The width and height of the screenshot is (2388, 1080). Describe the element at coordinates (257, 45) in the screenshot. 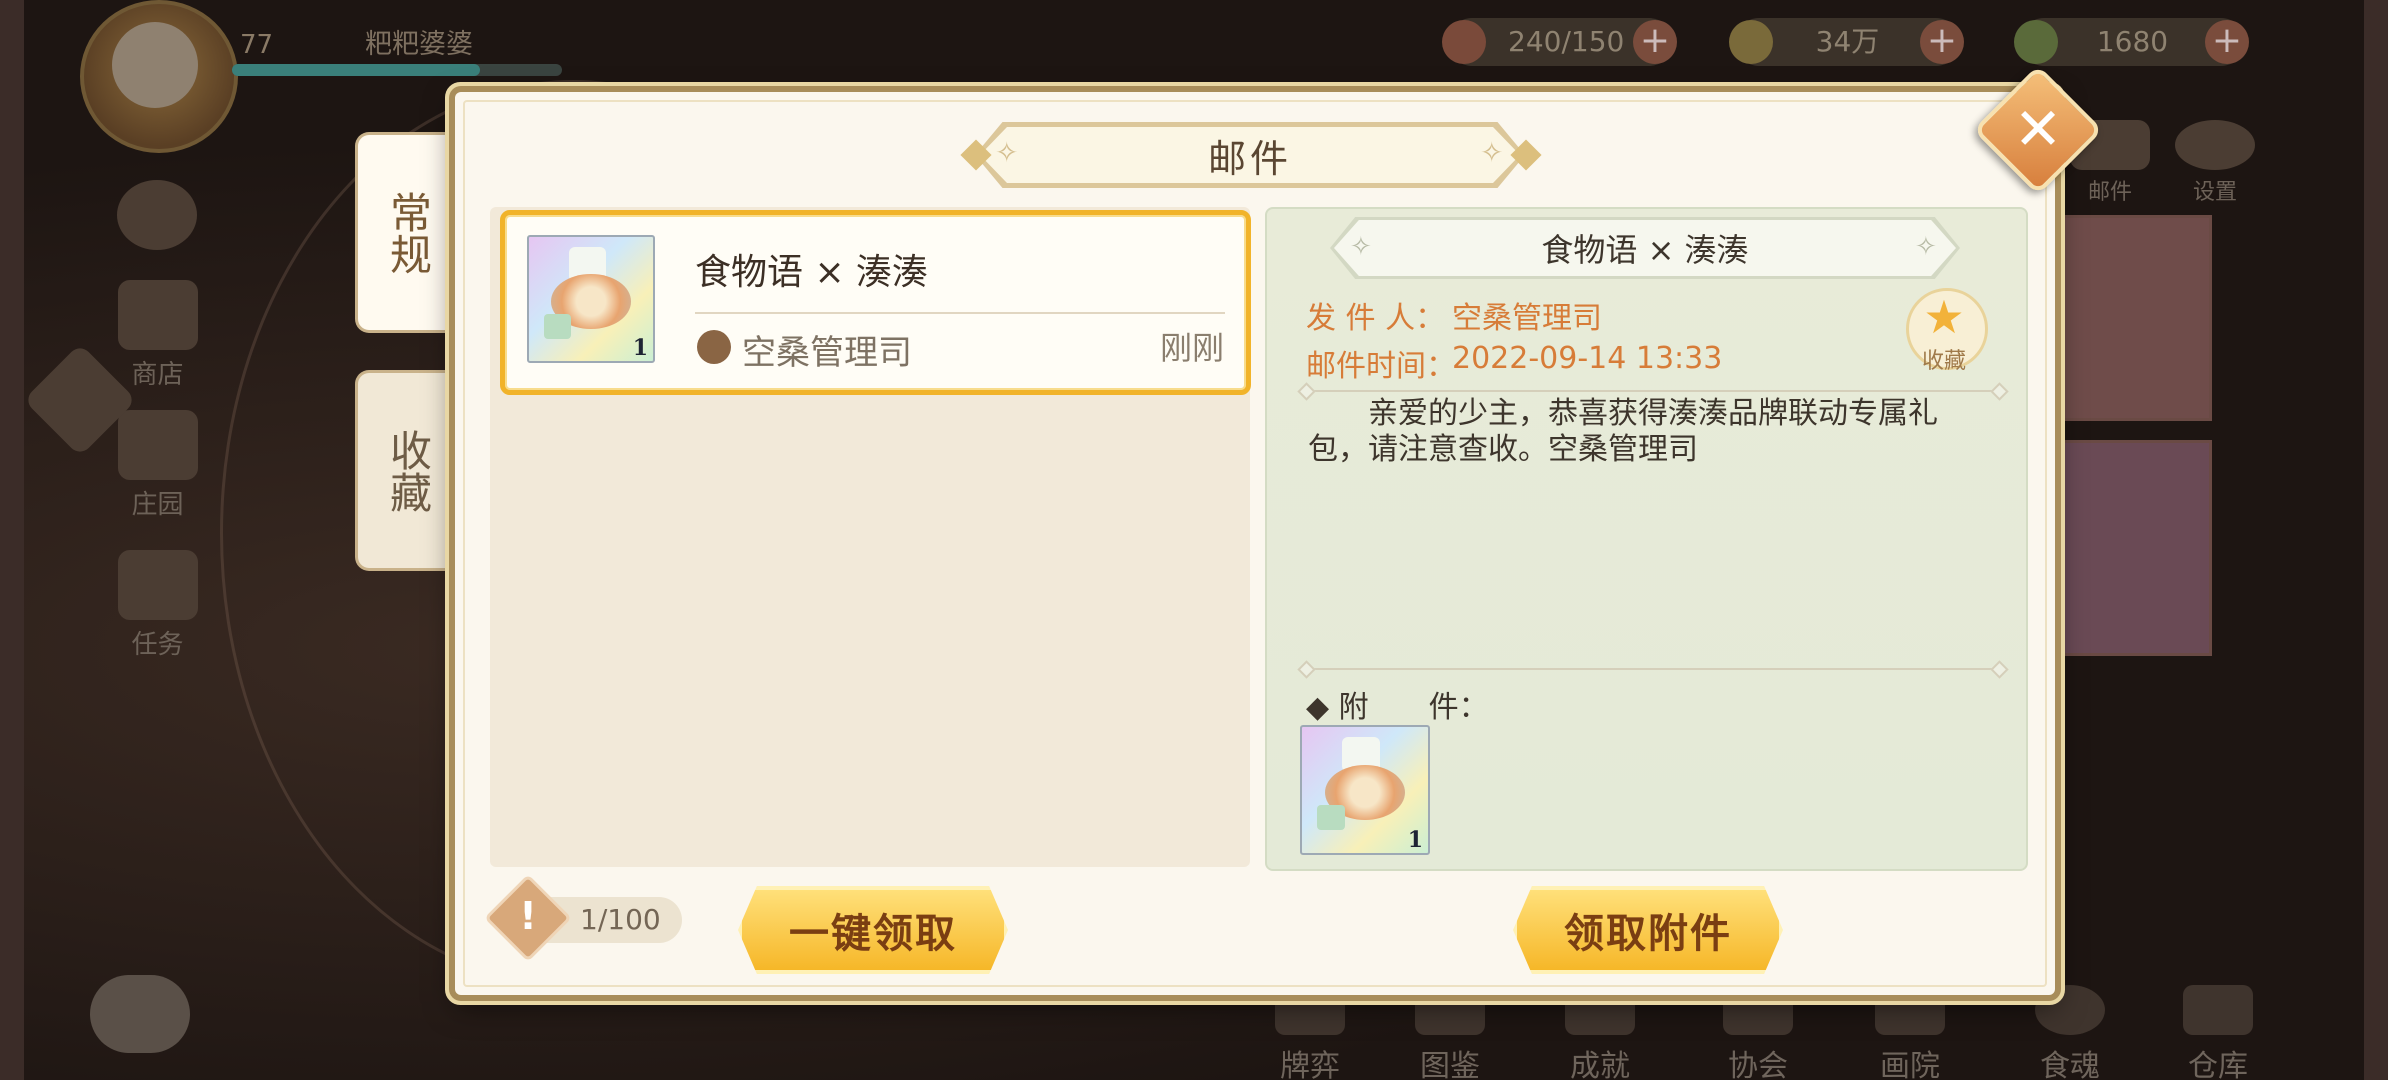

I see `player-level: 77` at that location.